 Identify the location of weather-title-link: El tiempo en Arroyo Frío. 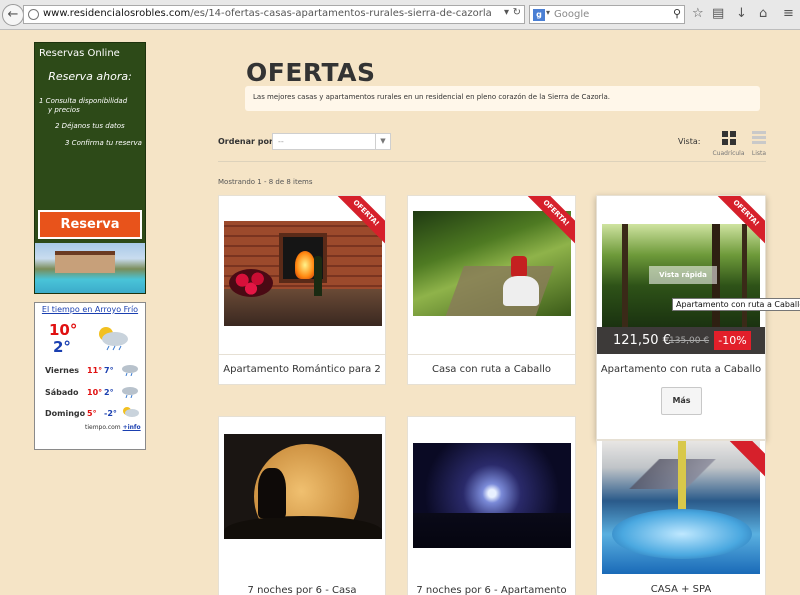
(90, 309).